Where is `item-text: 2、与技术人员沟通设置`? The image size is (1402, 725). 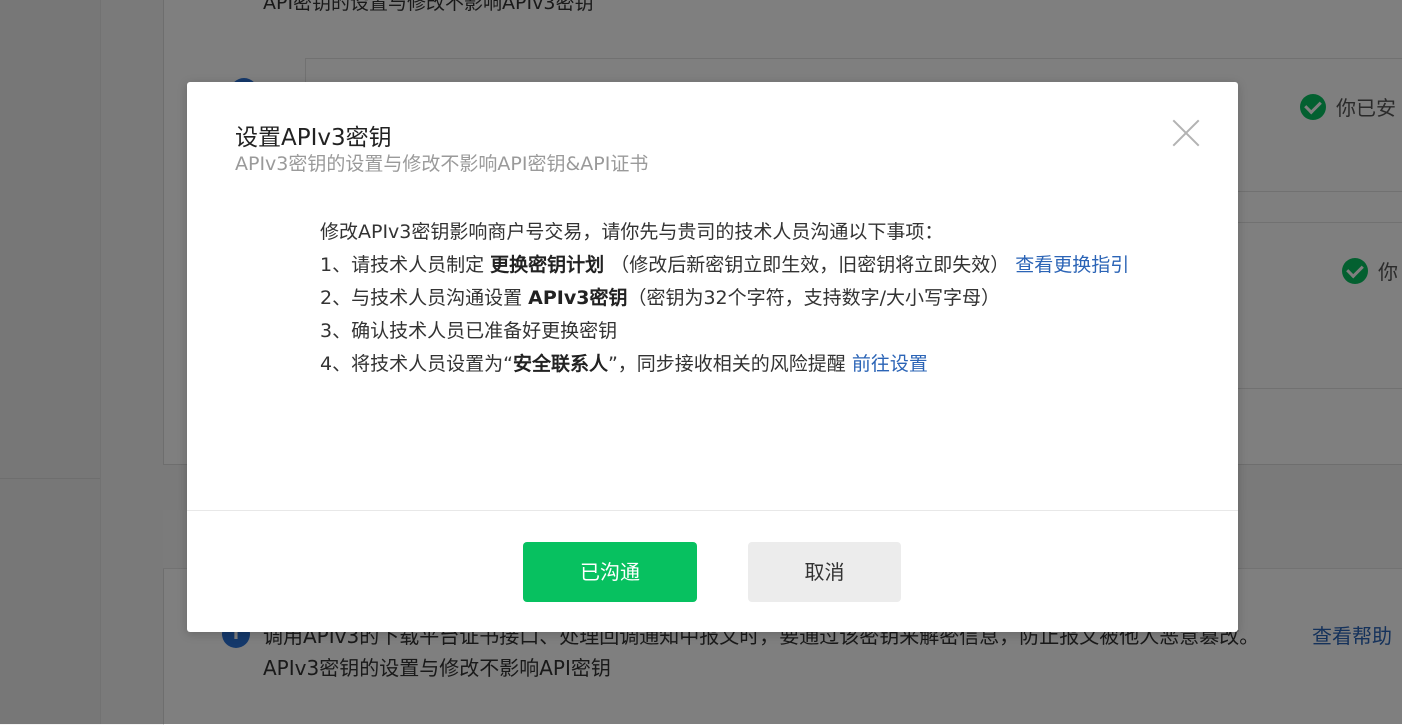
item-text: 2、与技术人员沟通设置 is located at coordinates (424, 298).